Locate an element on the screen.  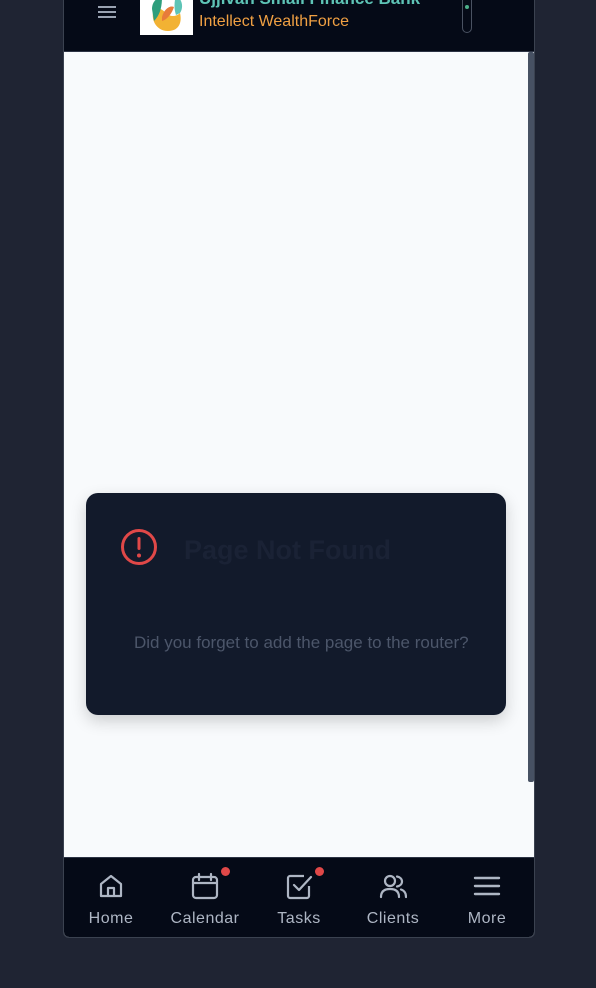
calendar-icon is located at coordinates (205, 886).